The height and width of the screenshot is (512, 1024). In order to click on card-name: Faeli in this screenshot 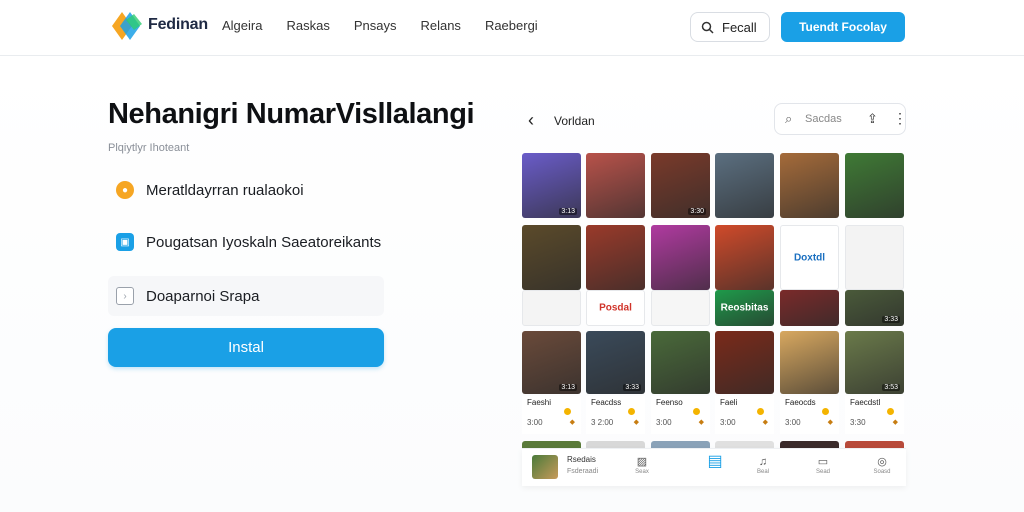, I will do `click(729, 402)`.